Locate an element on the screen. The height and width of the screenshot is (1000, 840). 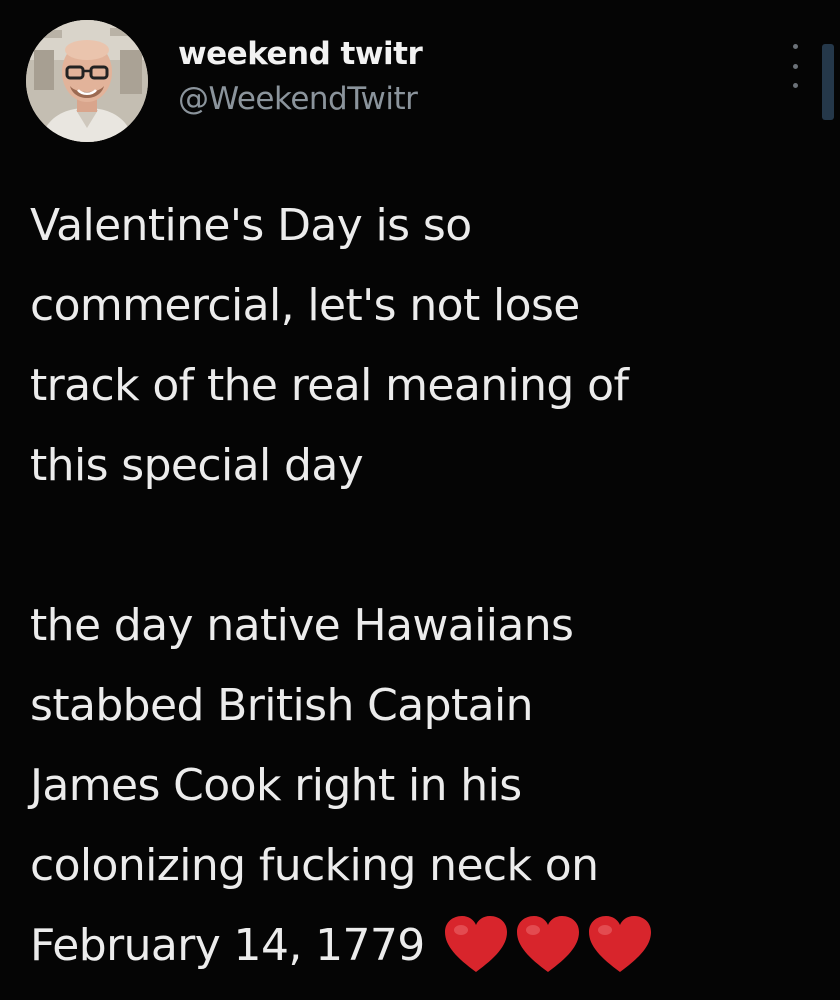
display-name: weekend twitr is located at coordinates (300, 54).